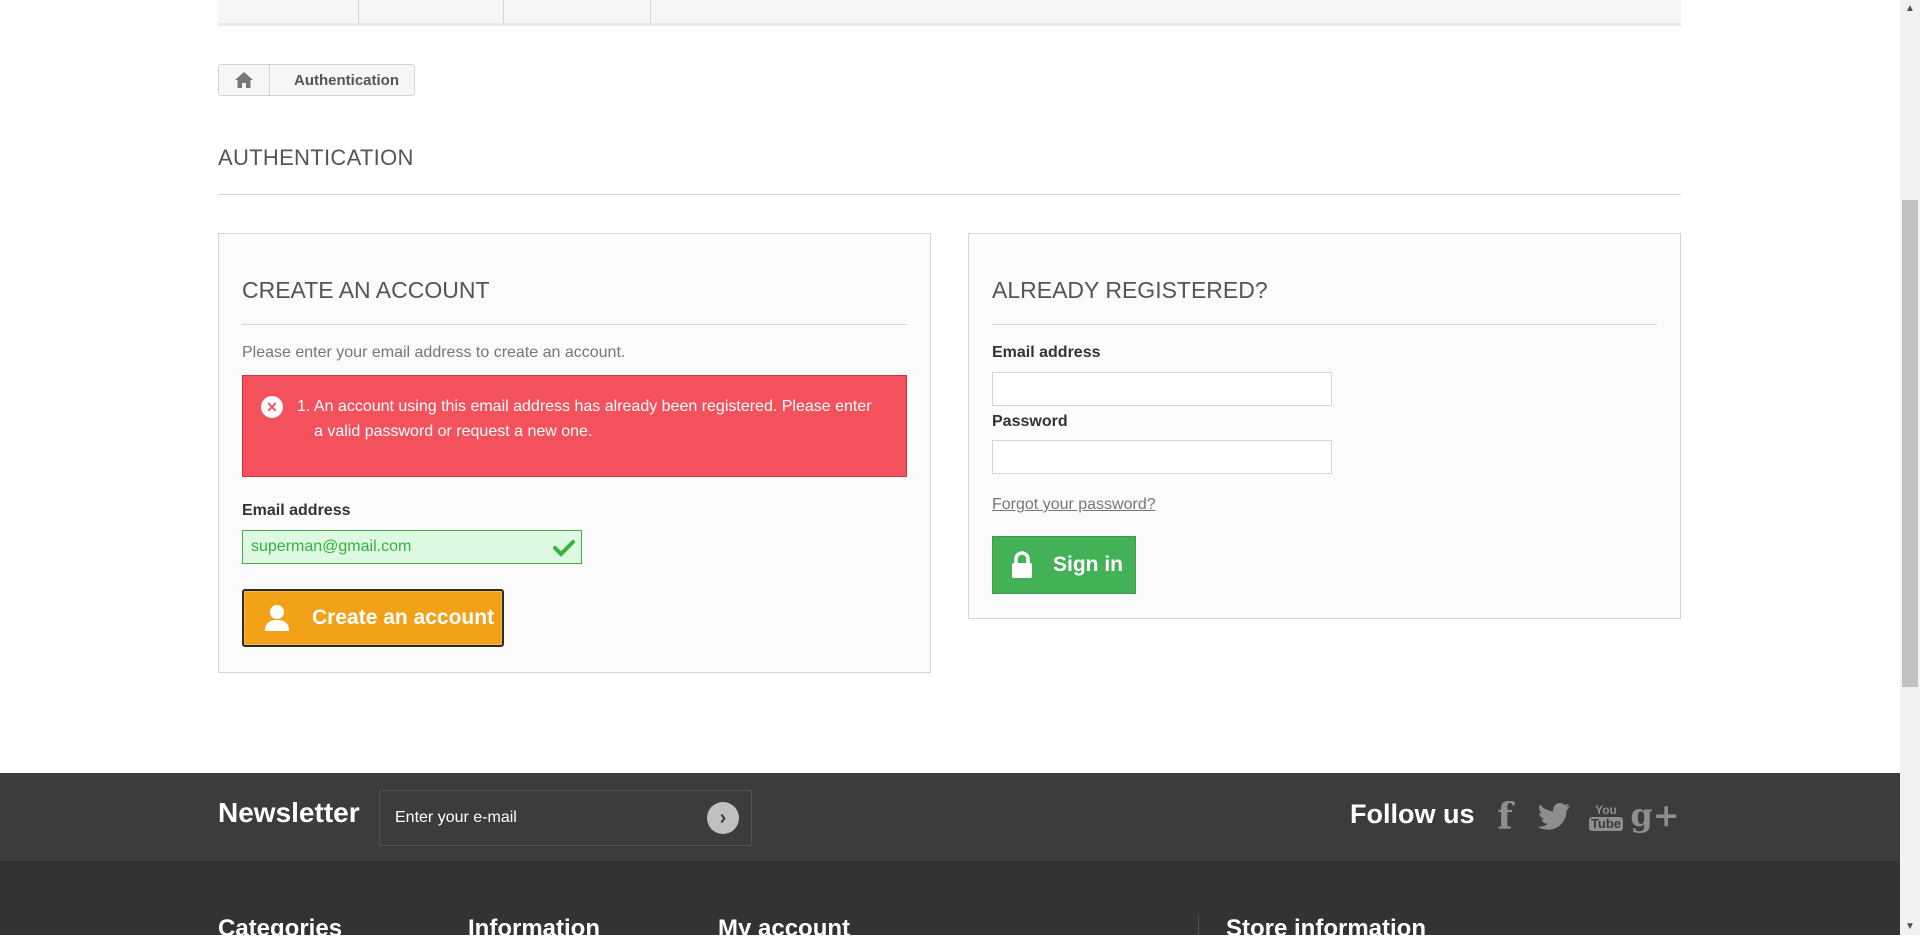 The height and width of the screenshot is (943, 1920). What do you see at coordinates (1910, 443) in the screenshot?
I see `scrollbar-thumb` at bounding box center [1910, 443].